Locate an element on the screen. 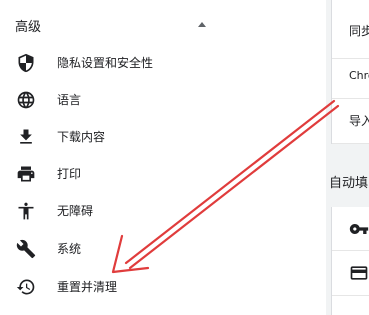  import-row-label: 导入 is located at coordinates (359, 121).